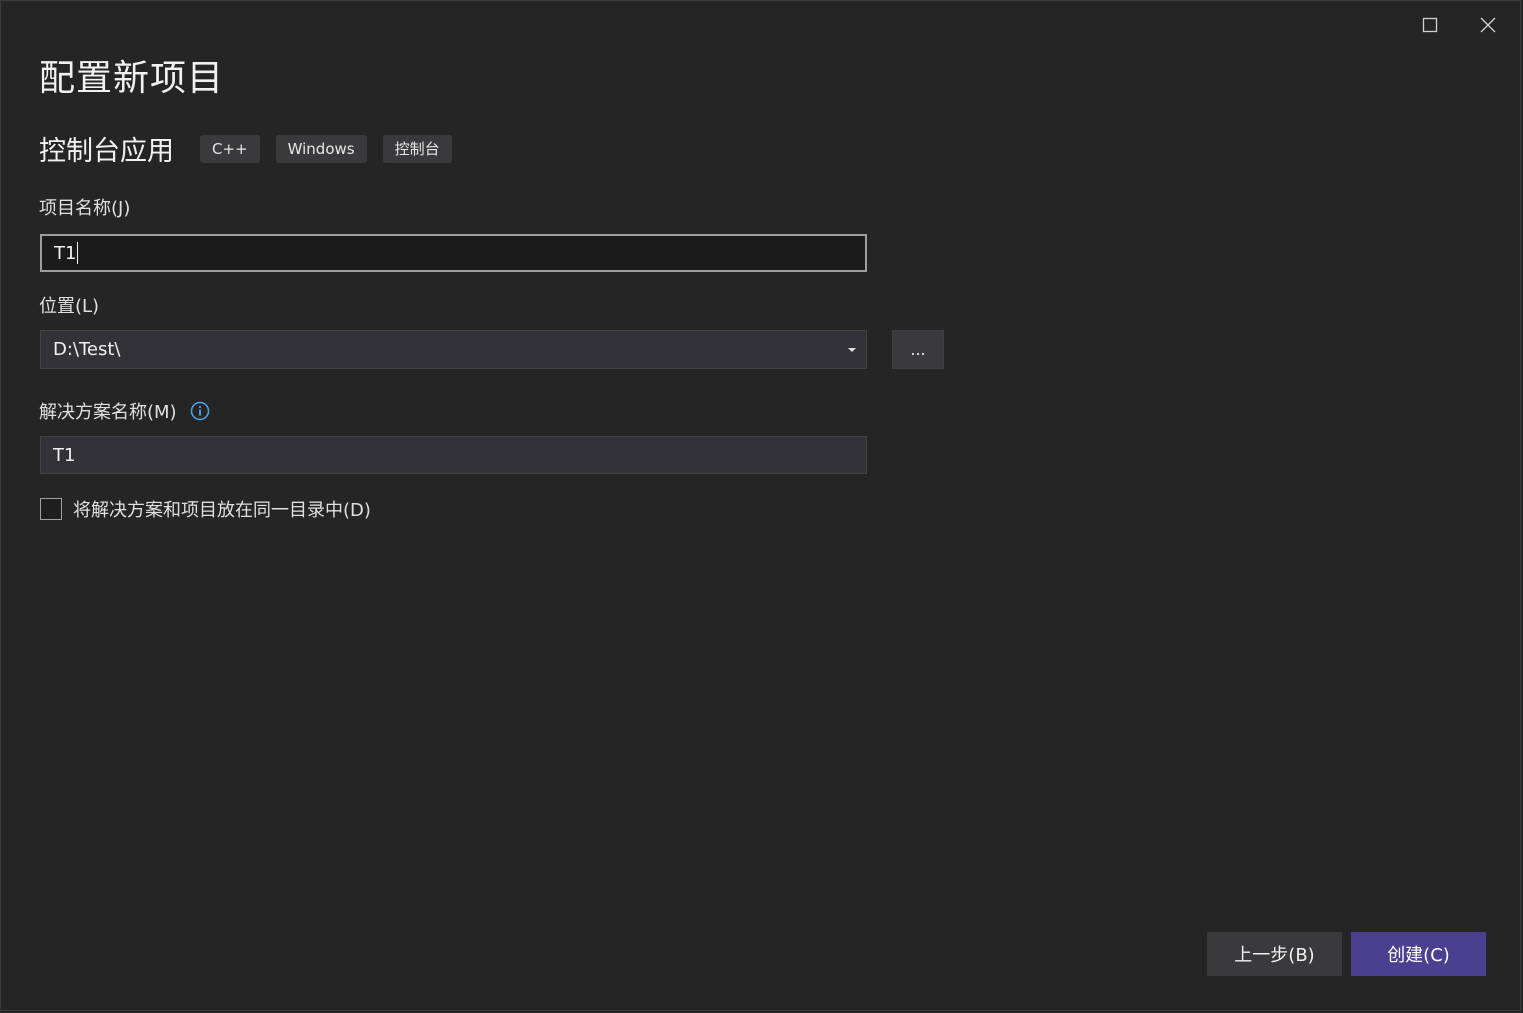  Describe the element at coordinates (65, 253) in the screenshot. I see `project-name-value: T1` at that location.